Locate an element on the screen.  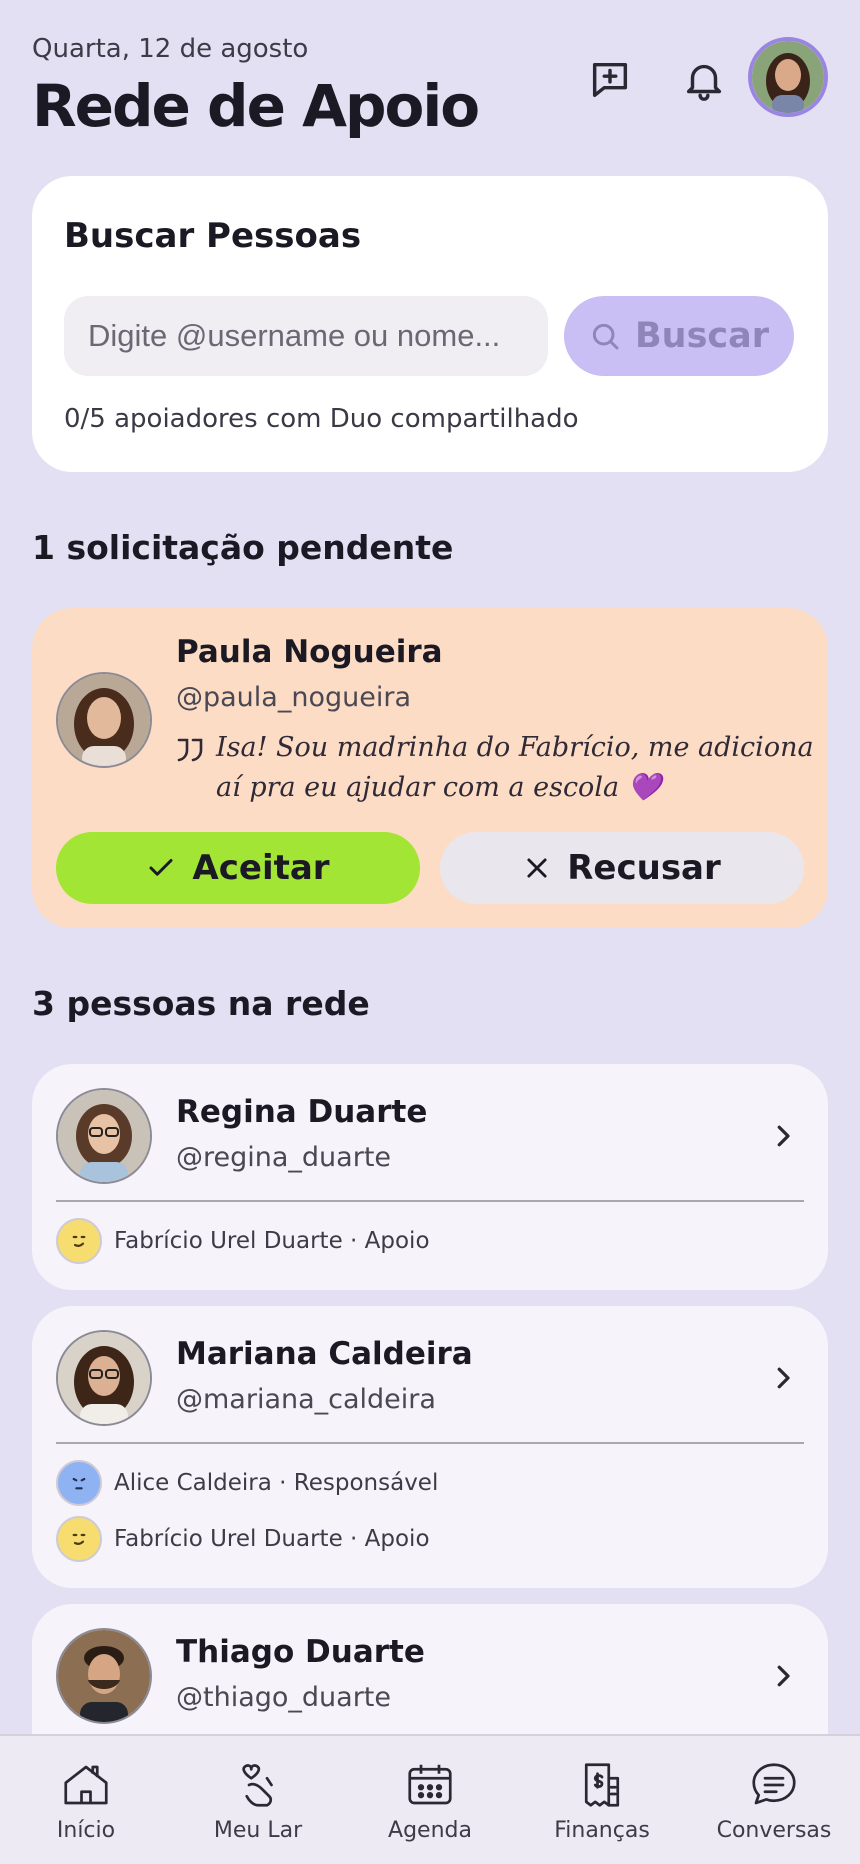
worried-face-icon is located at coordinates (79, 1483).